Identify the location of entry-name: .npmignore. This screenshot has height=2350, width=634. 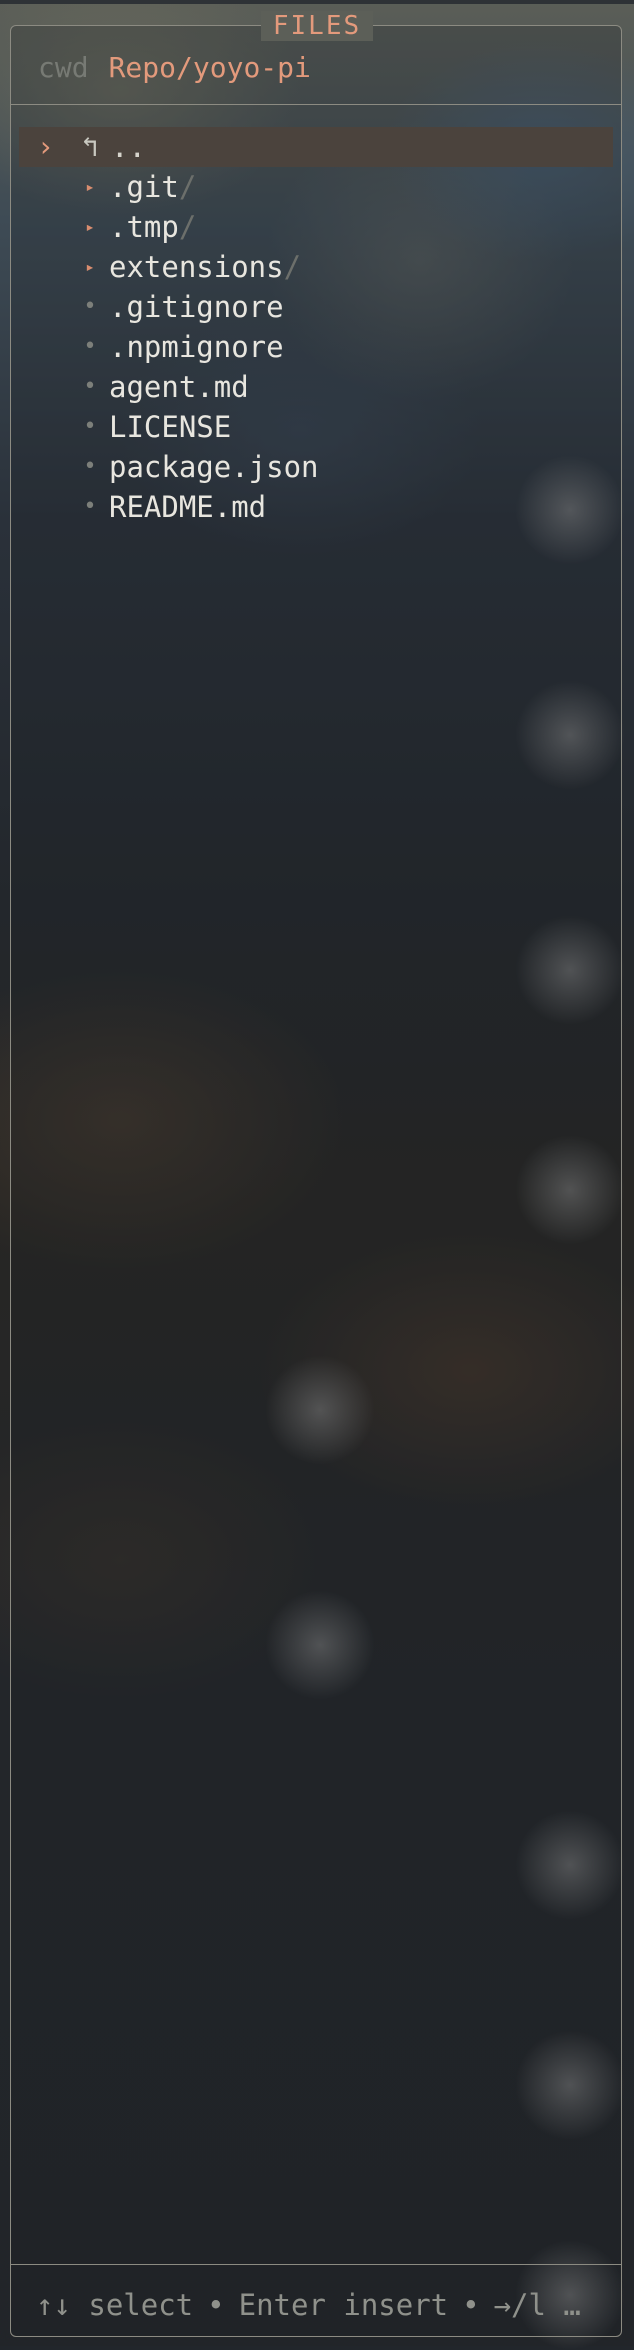
(196, 347).